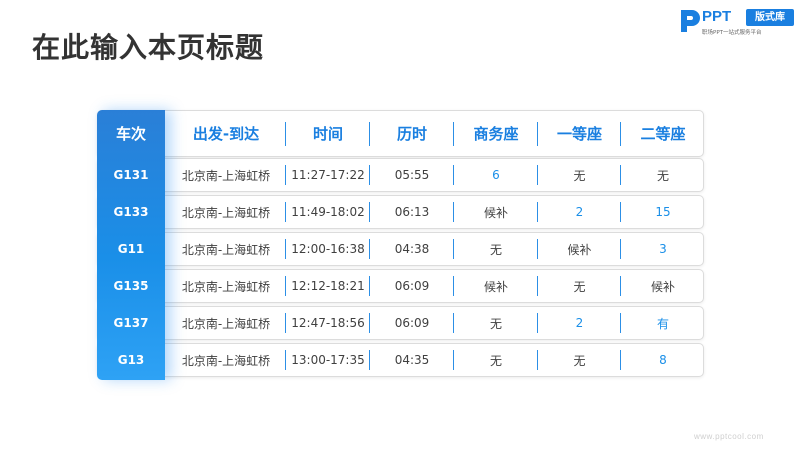  What do you see at coordinates (729, 436) in the screenshot?
I see `footer-url: www.pptcool.com` at bounding box center [729, 436].